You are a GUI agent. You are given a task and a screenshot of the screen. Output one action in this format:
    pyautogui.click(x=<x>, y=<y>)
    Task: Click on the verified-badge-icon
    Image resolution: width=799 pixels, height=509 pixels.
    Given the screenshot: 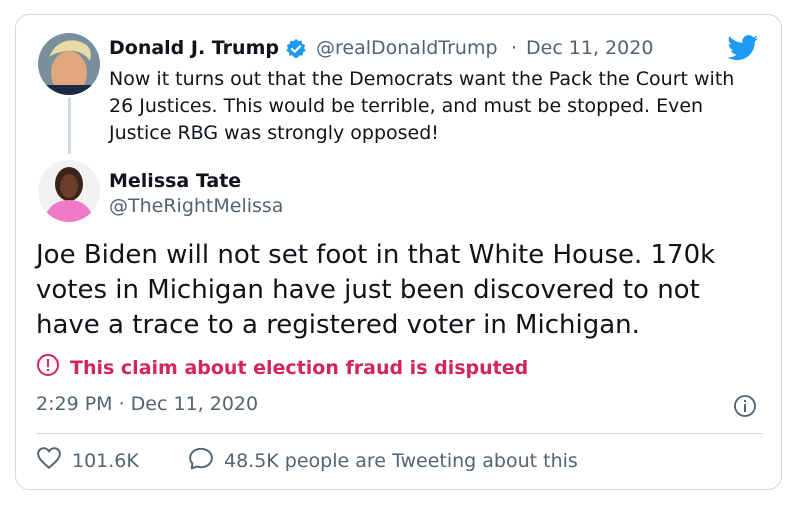 What is the action you would take?
    pyautogui.click(x=296, y=51)
    